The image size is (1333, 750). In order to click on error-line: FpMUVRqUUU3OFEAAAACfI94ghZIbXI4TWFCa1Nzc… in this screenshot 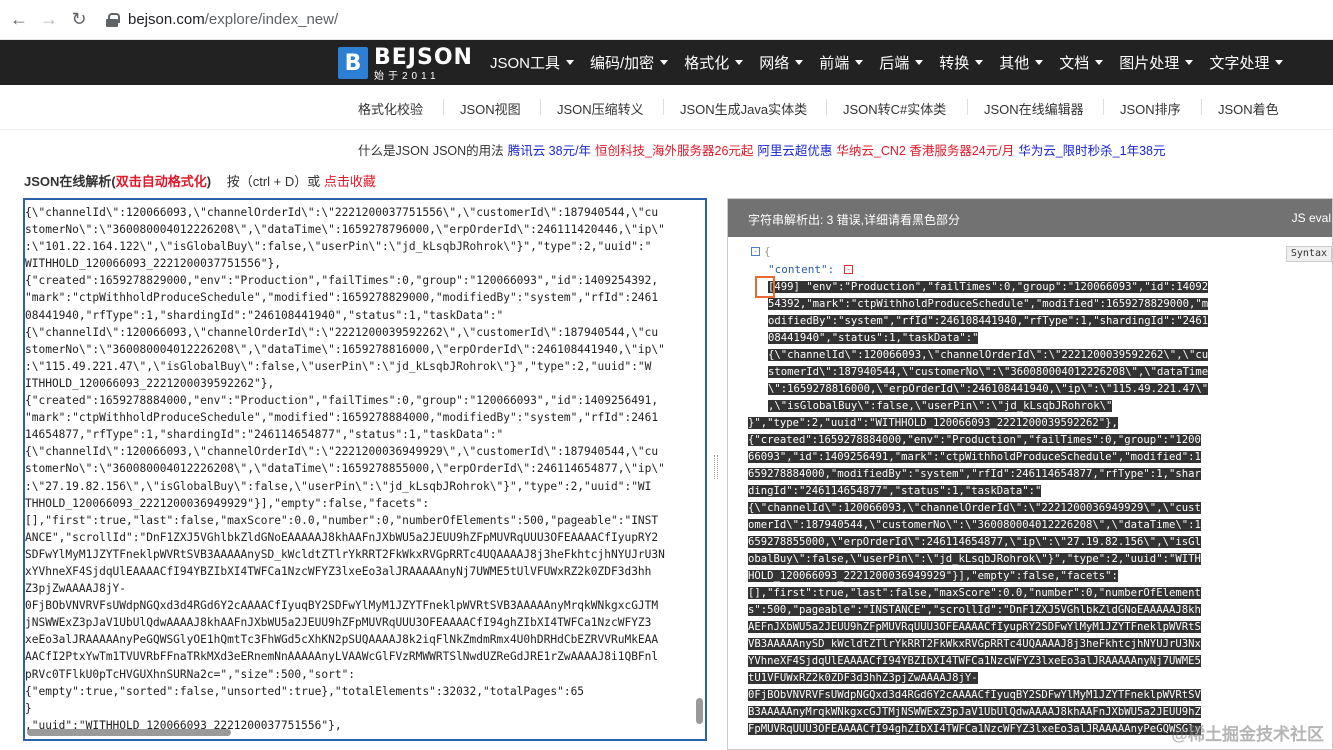, I will do `click(974, 729)`.